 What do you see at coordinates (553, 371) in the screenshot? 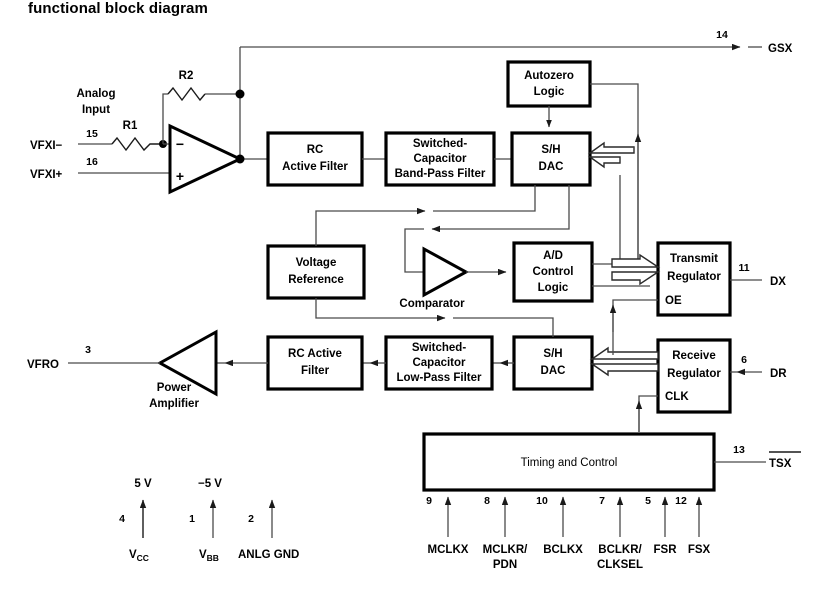
I see `block-sh-dac-bottom-line2: DAC` at bounding box center [553, 371].